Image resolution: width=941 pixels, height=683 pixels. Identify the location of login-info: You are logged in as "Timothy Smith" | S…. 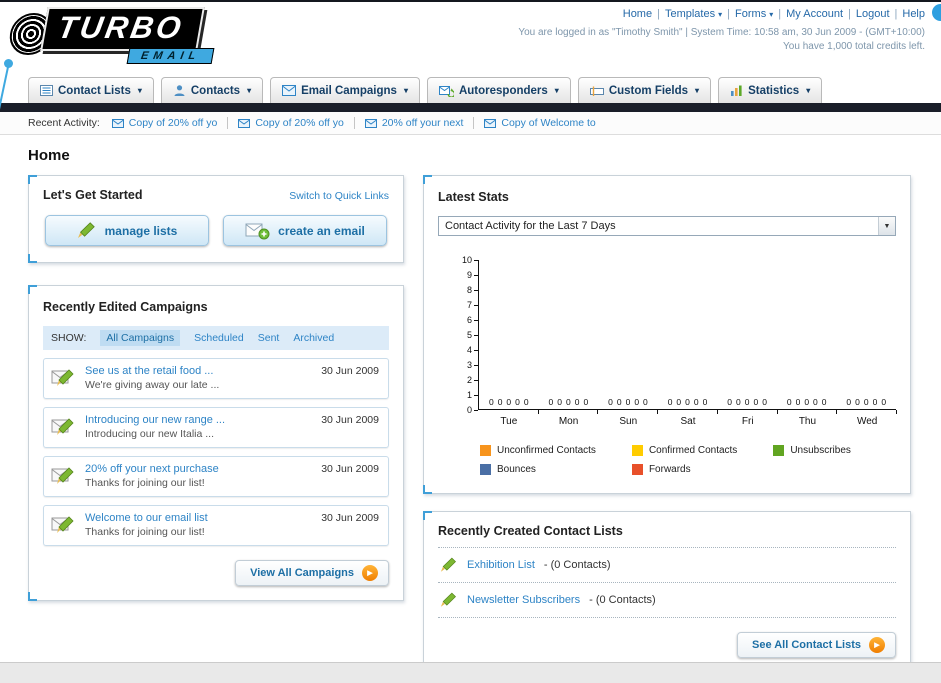
(721, 32).